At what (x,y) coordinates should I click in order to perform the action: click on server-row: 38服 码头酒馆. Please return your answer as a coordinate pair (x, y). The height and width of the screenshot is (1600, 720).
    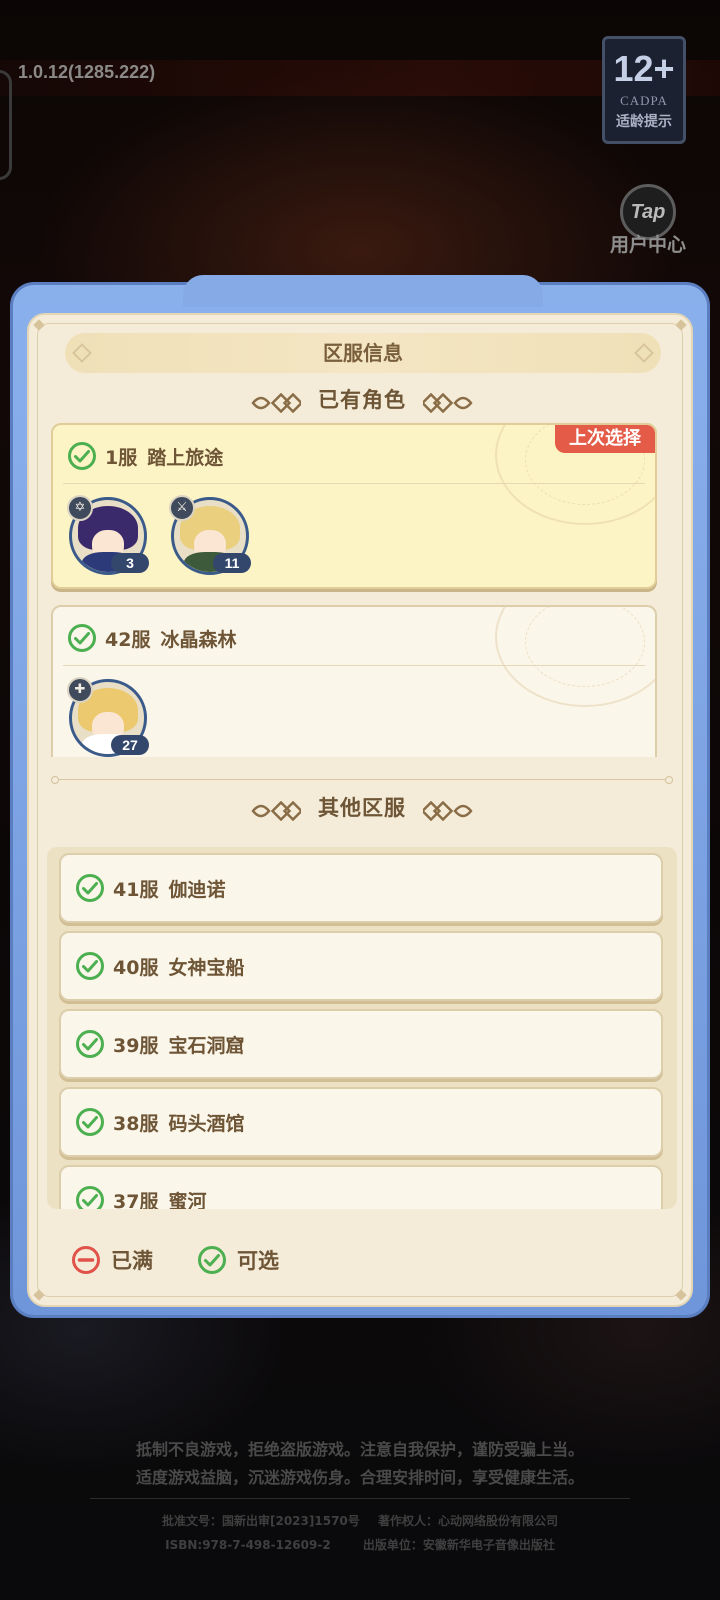
    Looking at the image, I should click on (361, 1122).